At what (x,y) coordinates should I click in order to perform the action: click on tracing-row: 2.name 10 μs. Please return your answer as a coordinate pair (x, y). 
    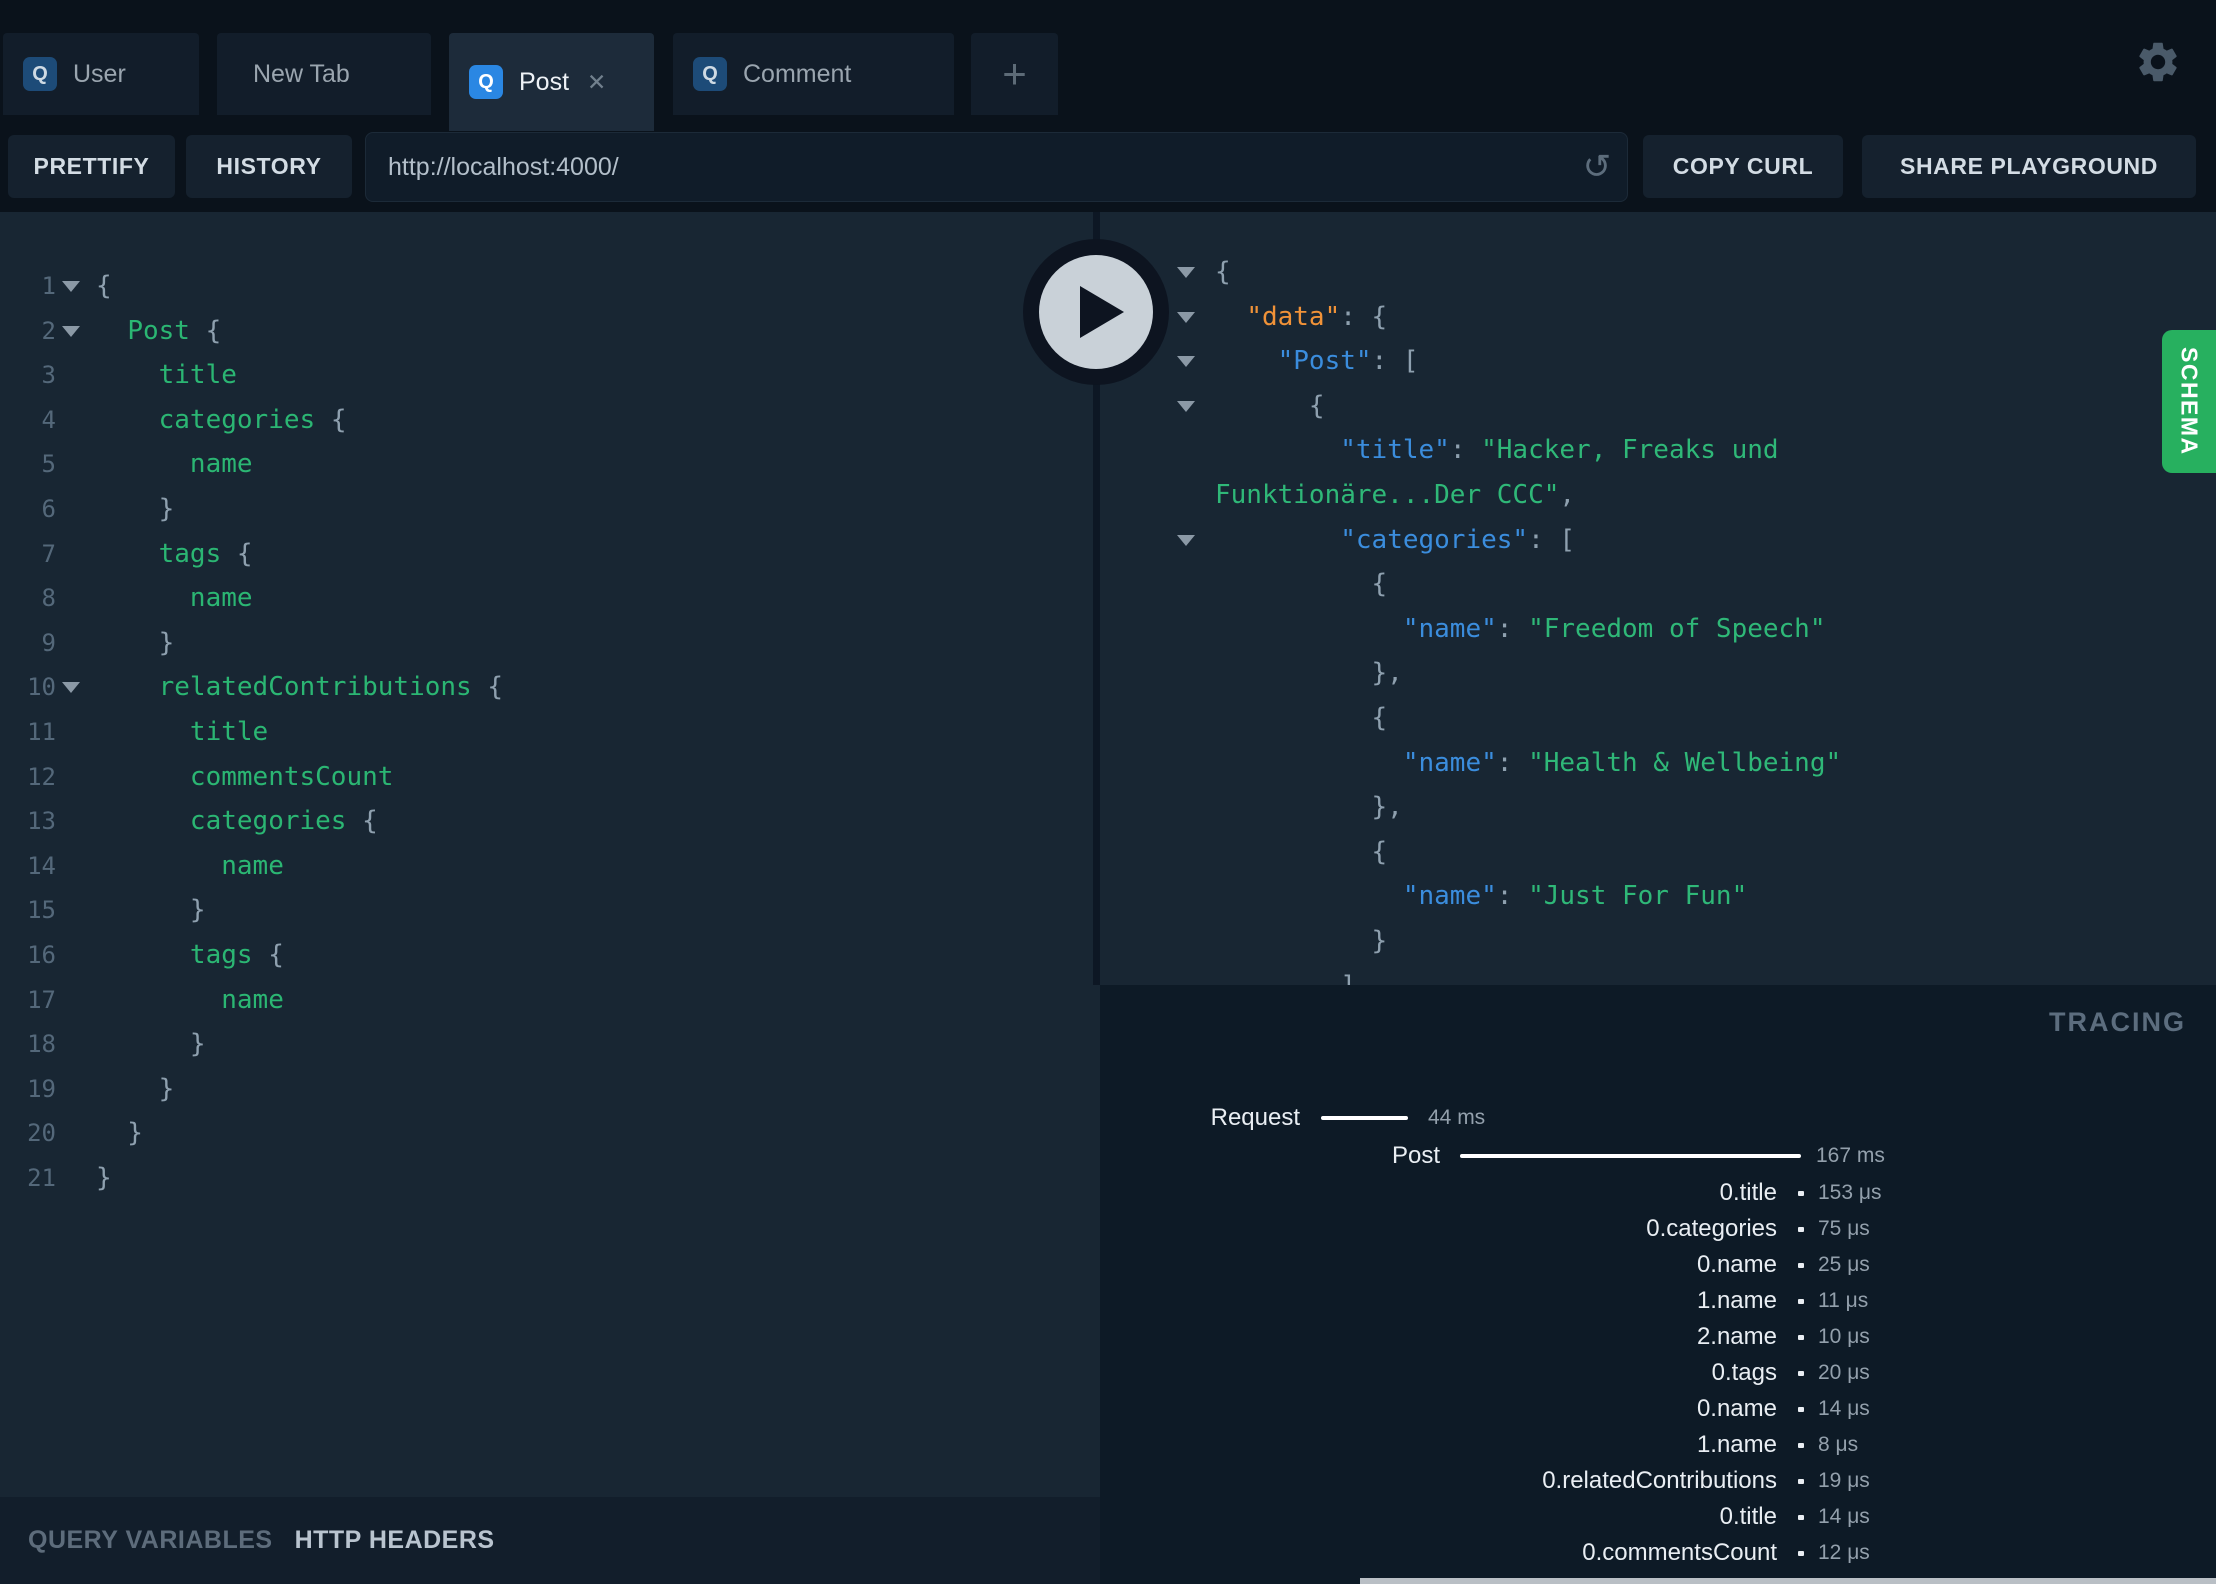
    Looking at the image, I should click on (1658, 1337).